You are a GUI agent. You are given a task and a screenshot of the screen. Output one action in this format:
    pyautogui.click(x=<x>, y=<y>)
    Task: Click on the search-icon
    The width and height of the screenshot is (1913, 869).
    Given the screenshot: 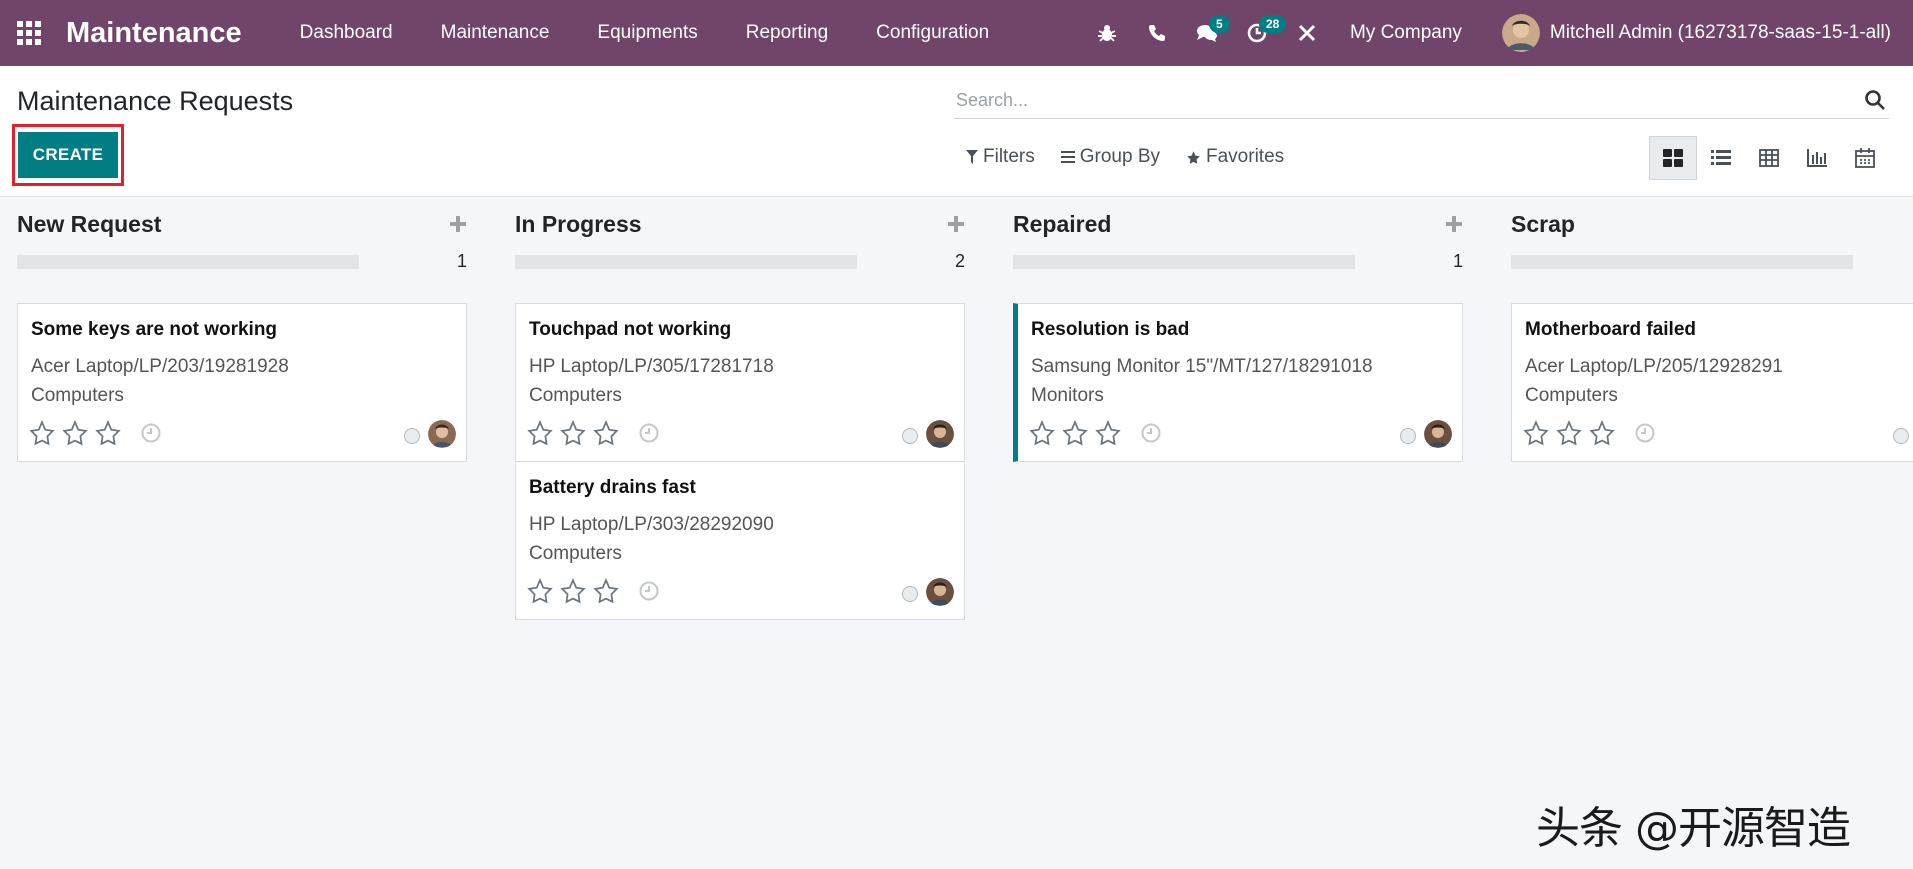 What is the action you would take?
    pyautogui.click(x=1875, y=100)
    